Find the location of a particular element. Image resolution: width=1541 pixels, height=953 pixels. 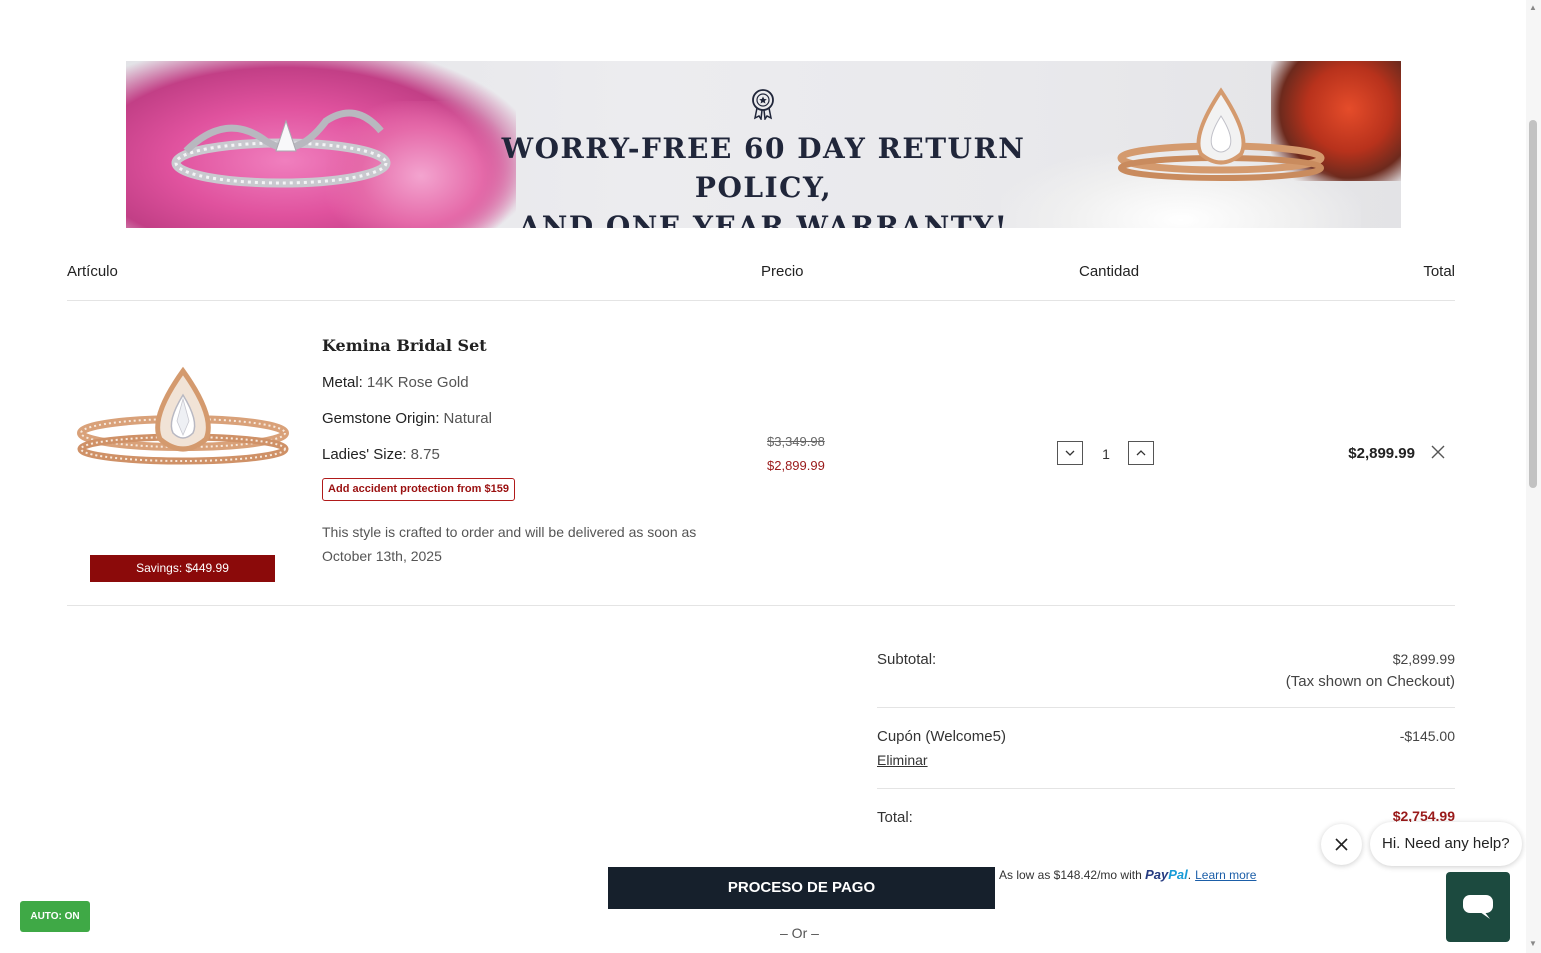

checkout-button: PROCESO DE PAGO is located at coordinates (801, 888).